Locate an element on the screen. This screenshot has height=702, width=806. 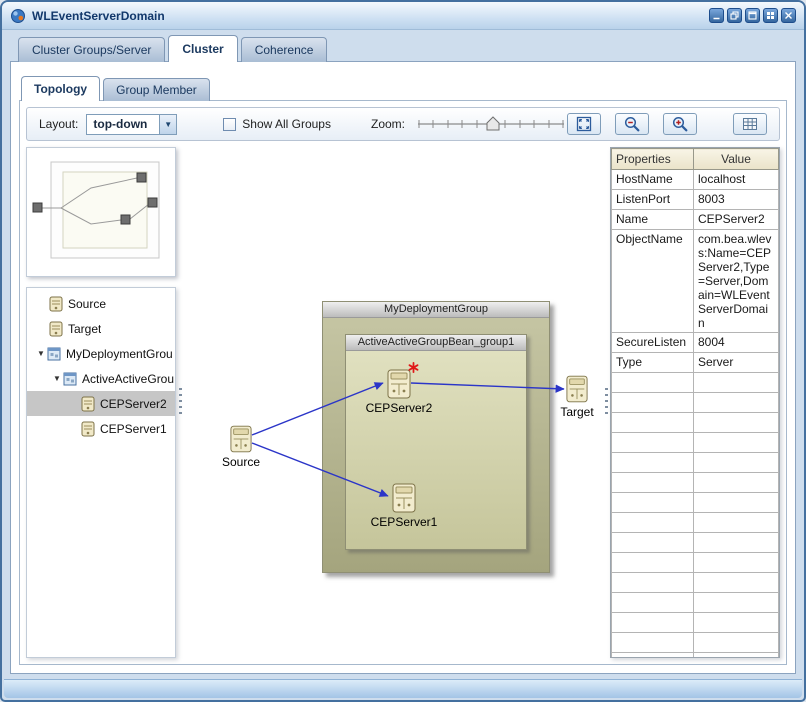
node-source: Source is located at coordinates (241, 447).